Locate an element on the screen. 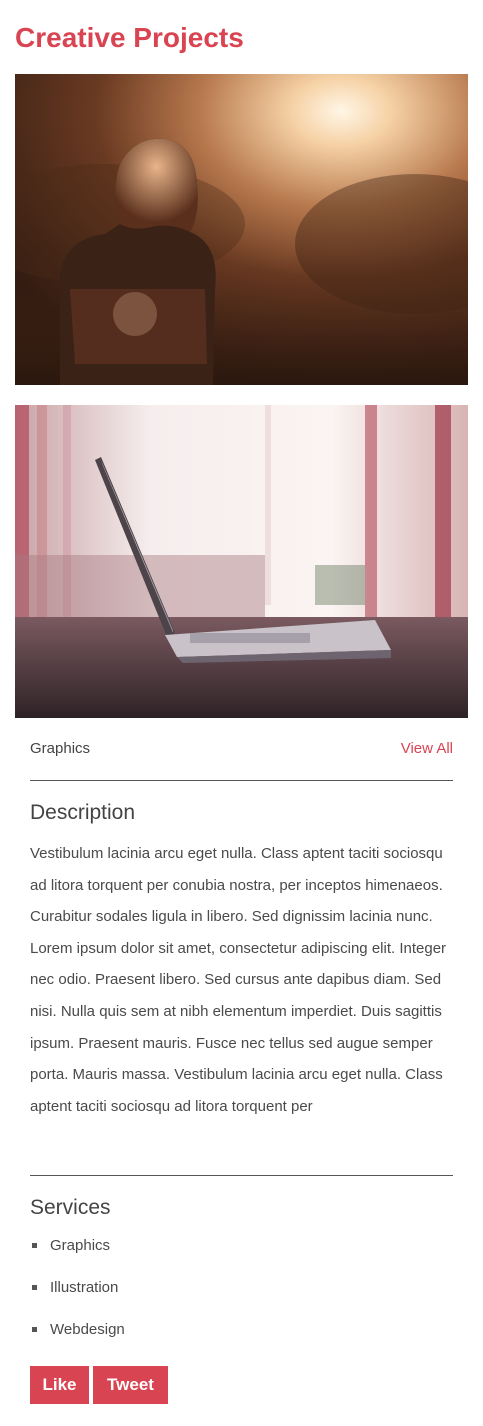 This screenshot has width=483, height=1426. list-item: Webdesign is located at coordinates (77, 1338).